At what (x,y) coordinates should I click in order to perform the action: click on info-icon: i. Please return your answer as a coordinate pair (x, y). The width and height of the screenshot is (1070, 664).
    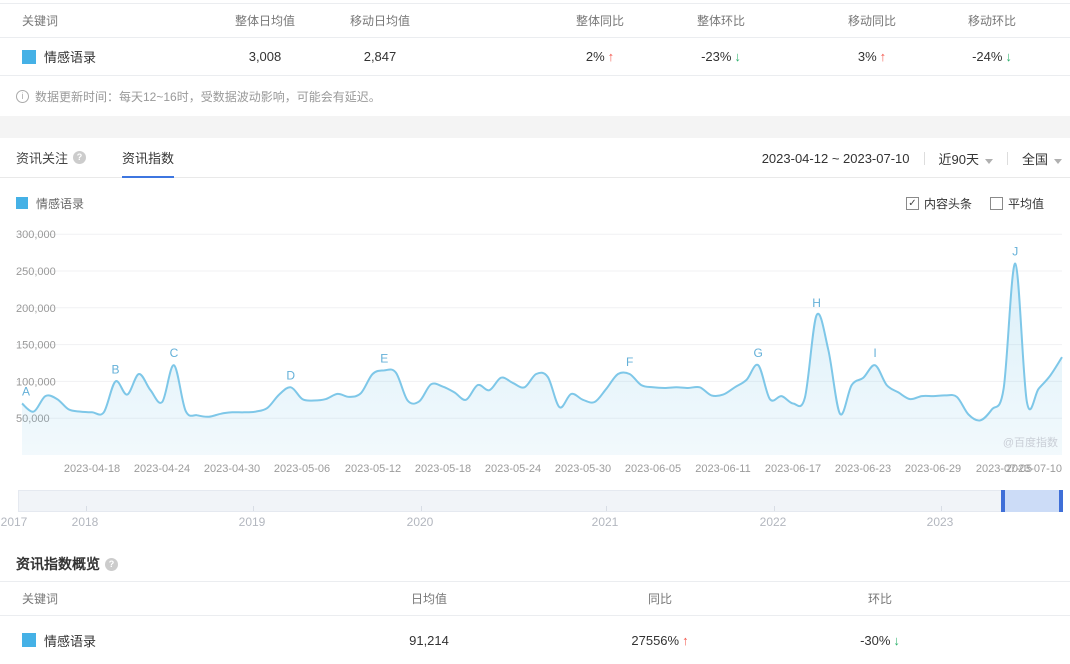
    Looking at the image, I should click on (22, 96).